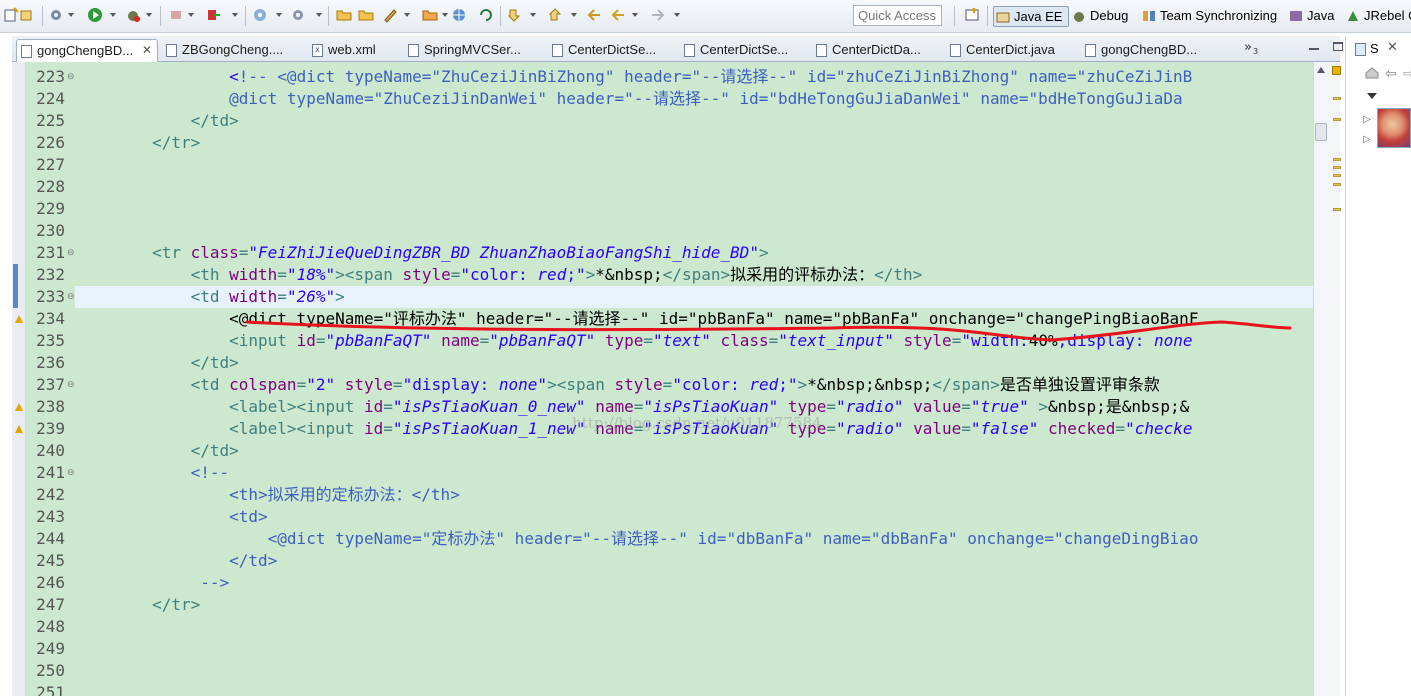 The width and height of the screenshot is (1411, 696). I want to click on perspective-jrebel: JRebel C, so click(1377, 16).